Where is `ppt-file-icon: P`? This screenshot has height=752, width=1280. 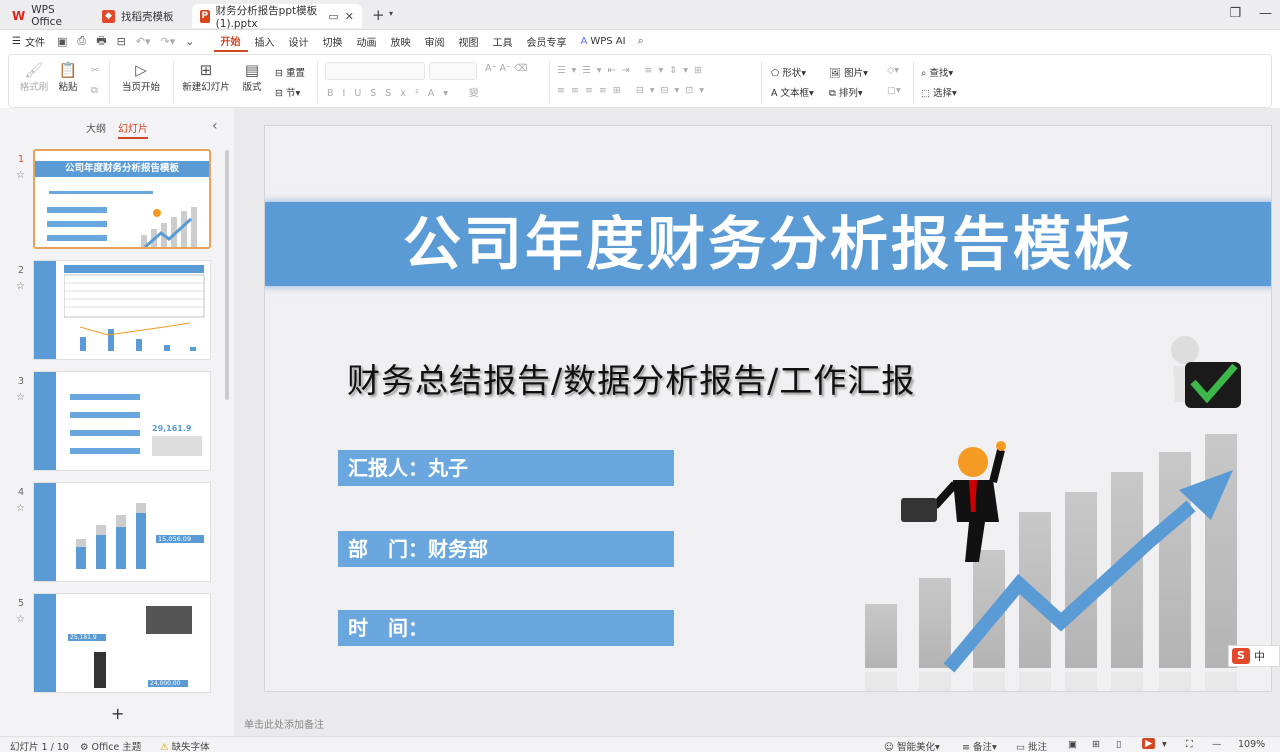 ppt-file-icon: P is located at coordinates (205, 16).